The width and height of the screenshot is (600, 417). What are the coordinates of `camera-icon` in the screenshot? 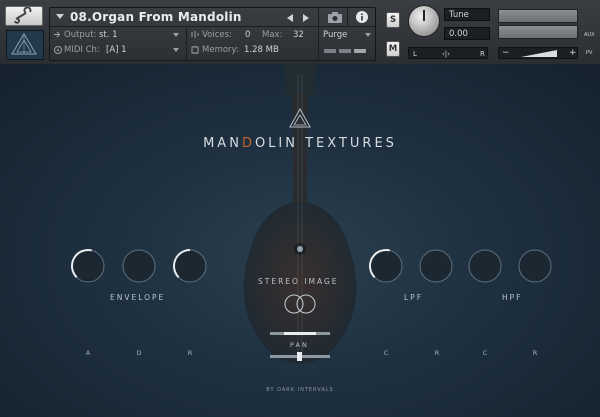 It's located at (335, 17).